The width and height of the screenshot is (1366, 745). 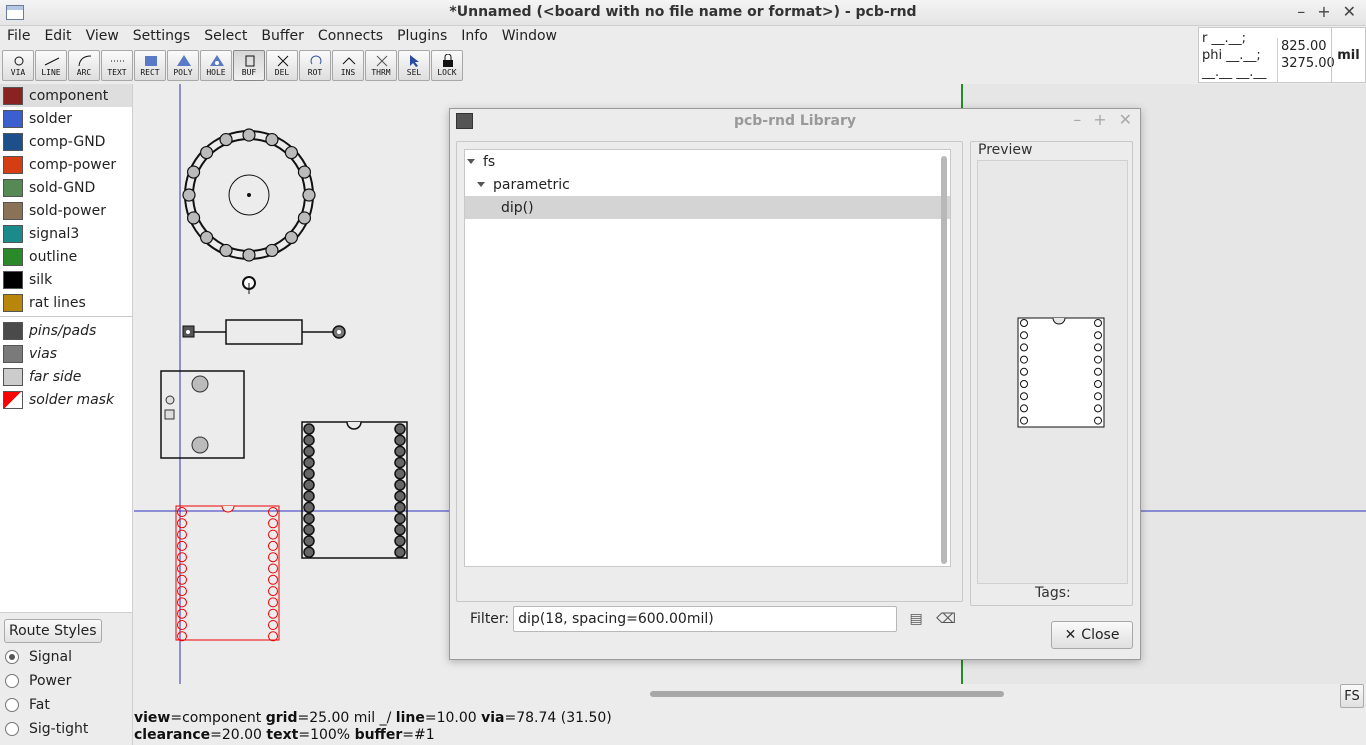 What do you see at coordinates (66, 210) in the screenshot?
I see `layer-item-sold-power: sold-power` at bounding box center [66, 210].